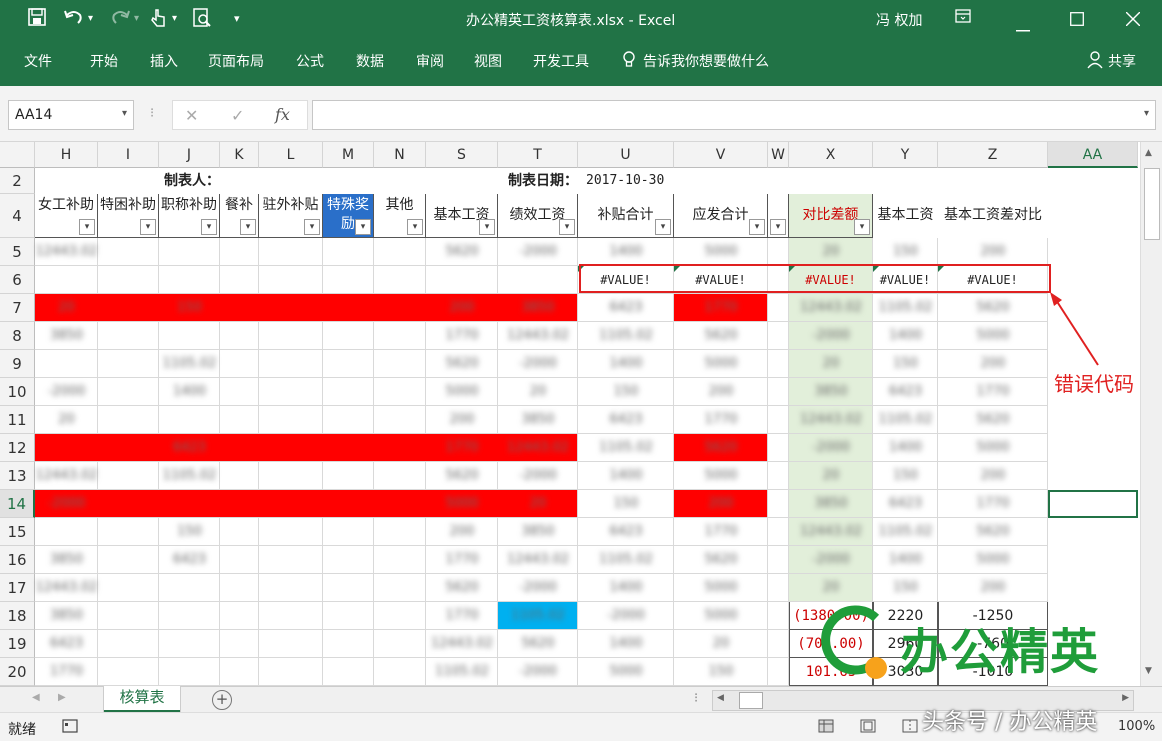 This screenshot has height=741, width=1162. Describe the element at coordinates (17, 392) in the screenshot. I see `row-header-10: 10` at that location.